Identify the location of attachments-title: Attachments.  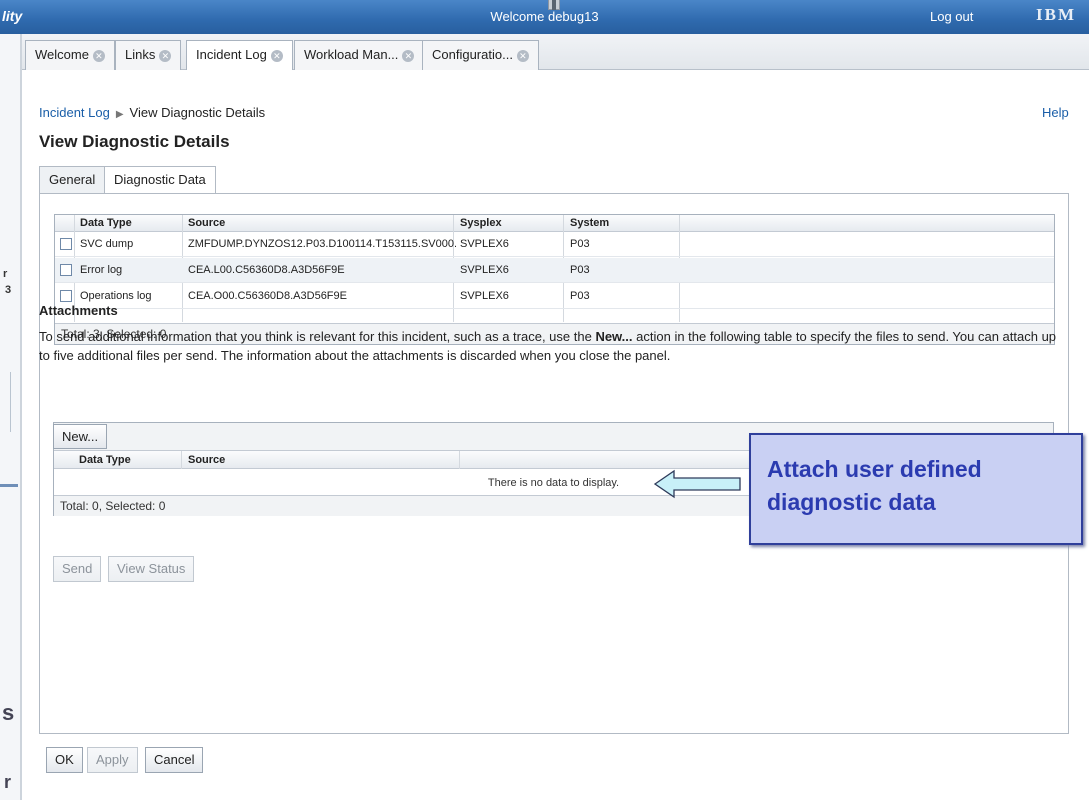
(78, 310).